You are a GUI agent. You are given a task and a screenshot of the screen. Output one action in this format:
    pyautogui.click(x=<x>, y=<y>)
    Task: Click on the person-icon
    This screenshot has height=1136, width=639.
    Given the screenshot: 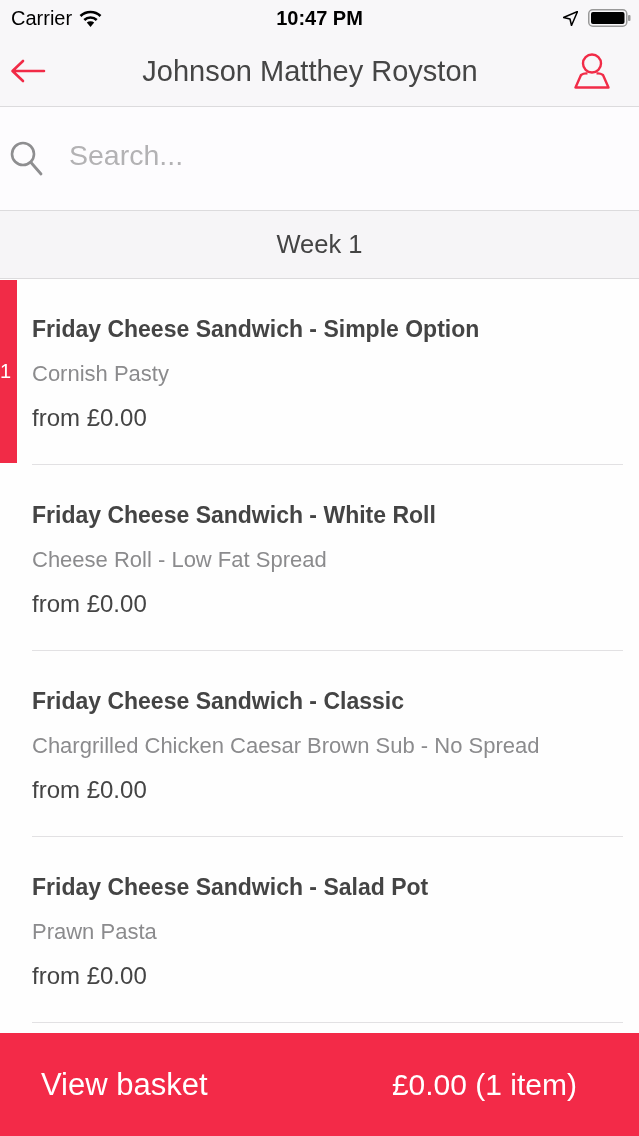 What is the action you would take?
    pyautogui.click(x=592, y=71)
    